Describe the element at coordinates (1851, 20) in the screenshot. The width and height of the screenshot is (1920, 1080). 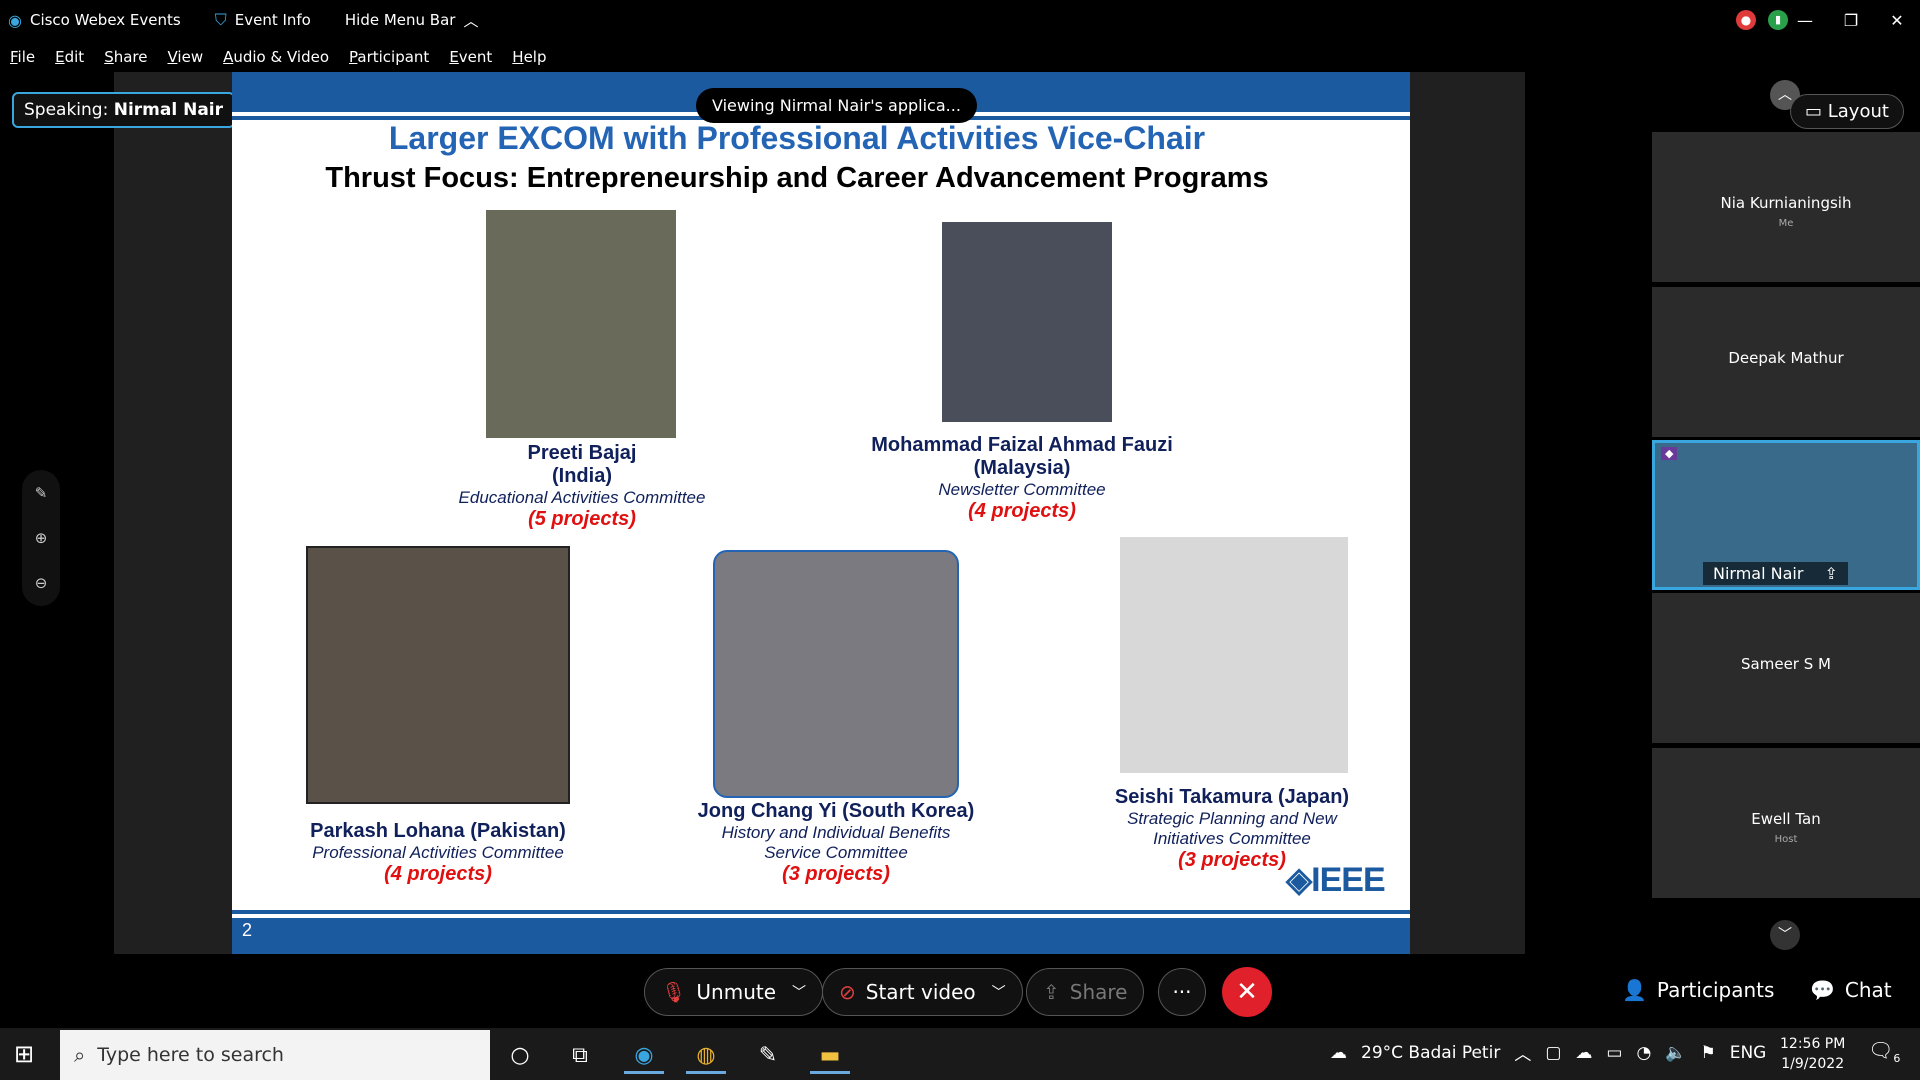
I see `restore-icon: ❐` at that location.